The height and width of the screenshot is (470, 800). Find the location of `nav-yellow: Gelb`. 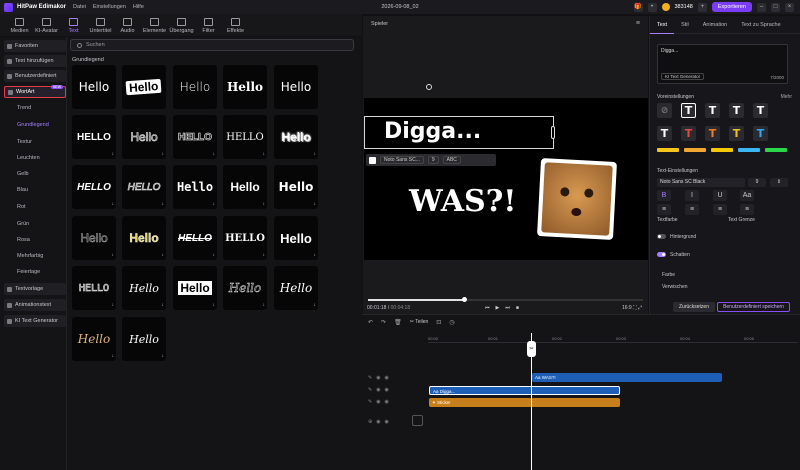

nav-yellow: Gelb is located at coordinates (23, 174).